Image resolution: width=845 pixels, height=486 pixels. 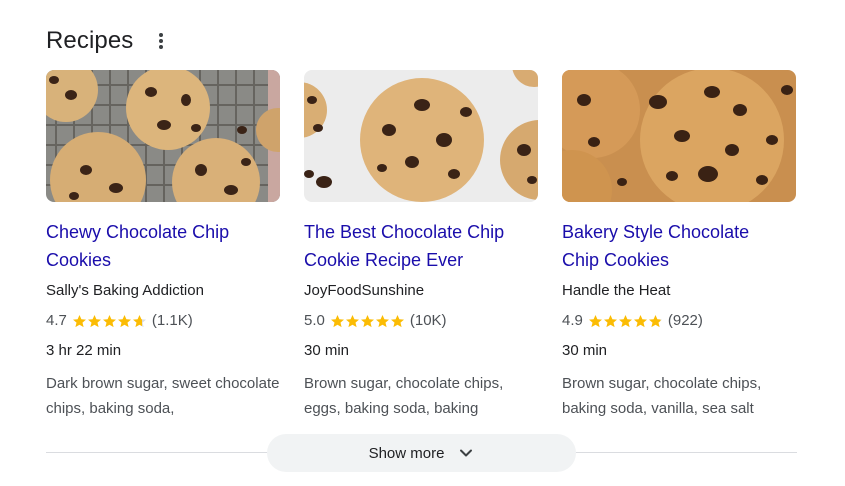 I want to click on recipe-source: Sally's Baking Addiction, so click(x=125, y=290).